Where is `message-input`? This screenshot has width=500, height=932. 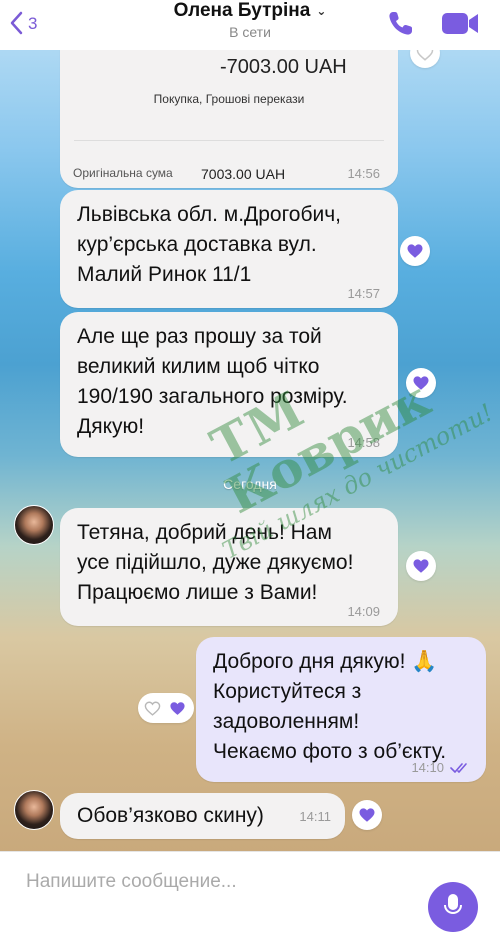 message-input is located at coordinates (206, 882).